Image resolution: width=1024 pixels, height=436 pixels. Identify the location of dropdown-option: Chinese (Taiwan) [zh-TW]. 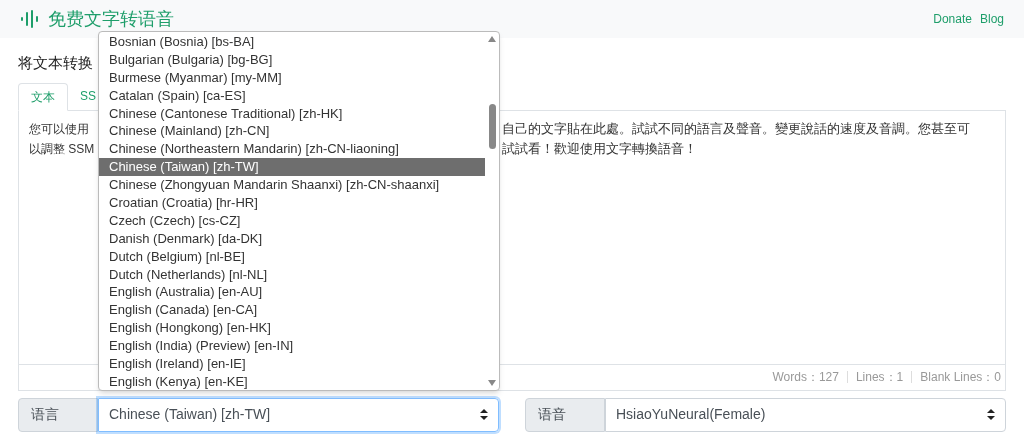
(292, 167).